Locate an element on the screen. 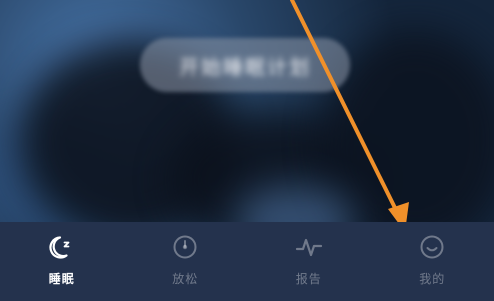  blurred-start-button: 开始睡眠计划 is located at coordinates (245, 65).